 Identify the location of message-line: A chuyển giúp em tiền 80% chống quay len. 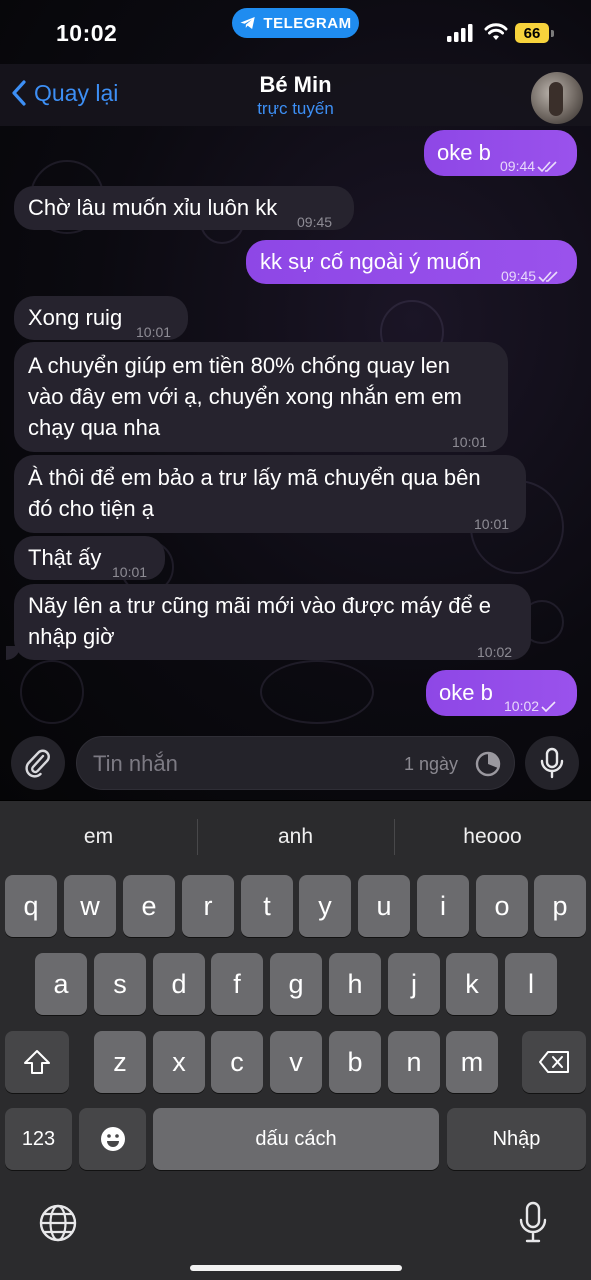
(239, 365).